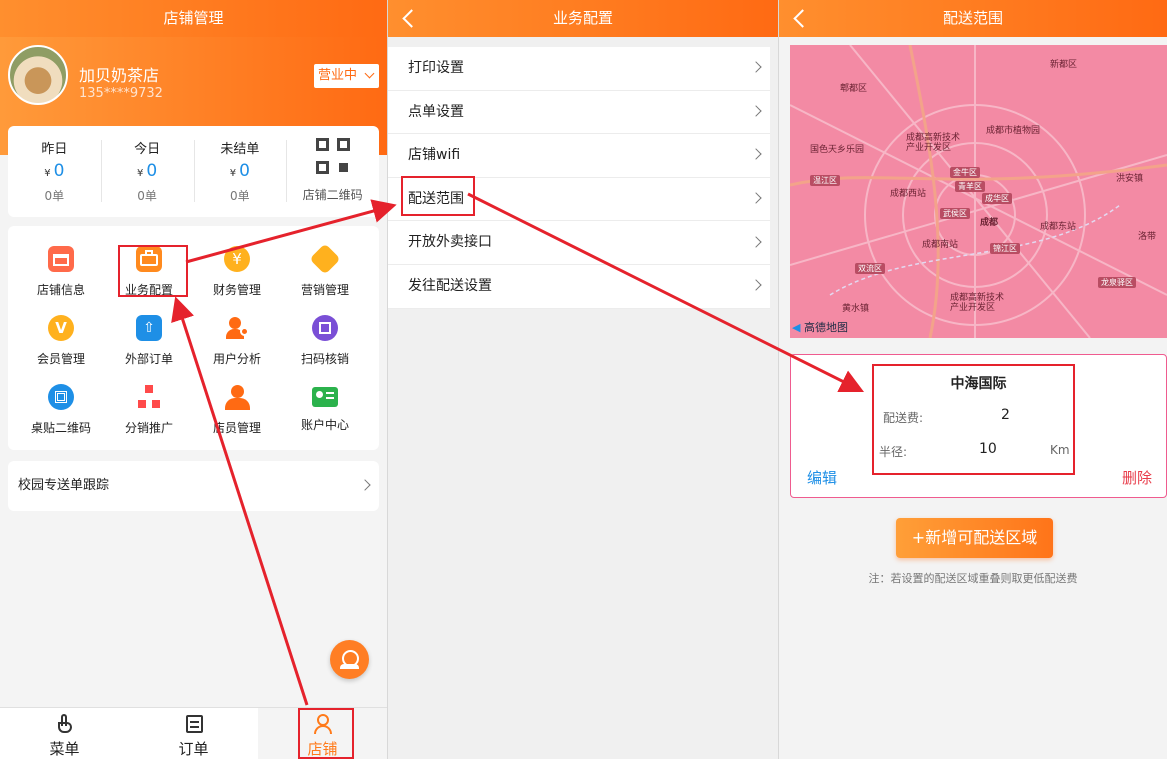 This screenshot has height=759, width=1167. I want to click on business-status-select: 营业中, so click(346, 76).